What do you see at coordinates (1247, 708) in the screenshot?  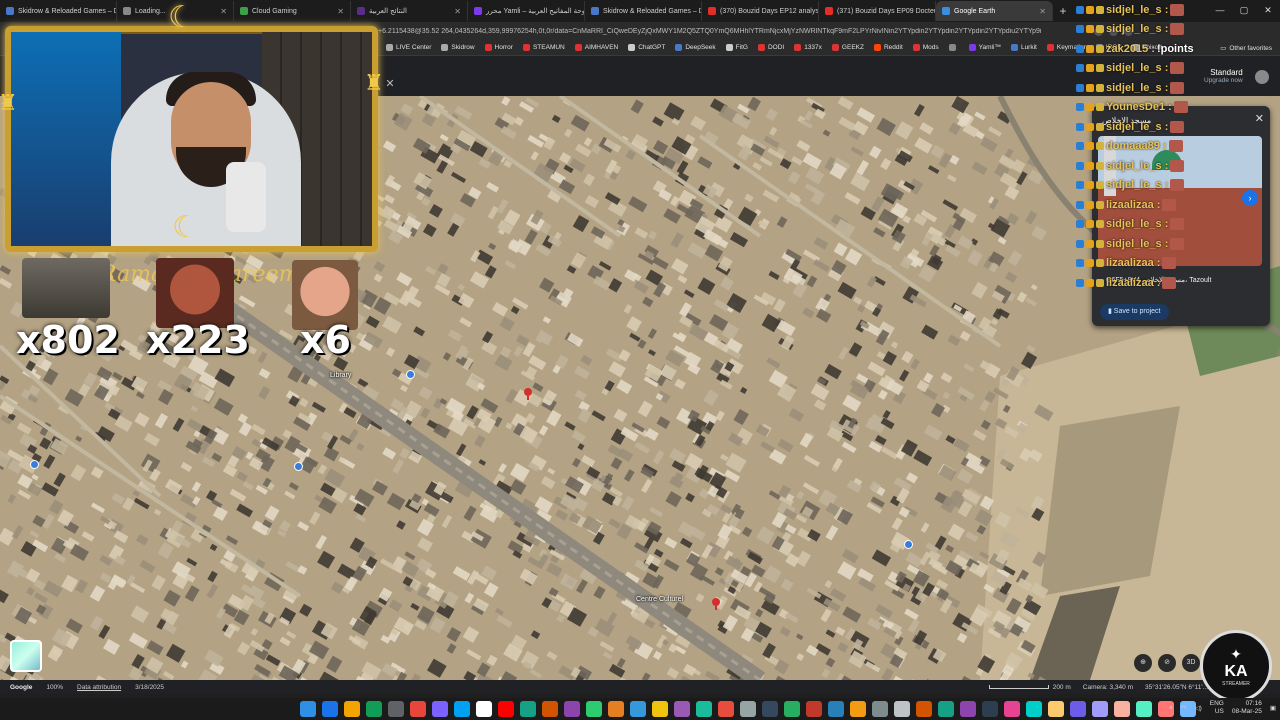 I see `clock: 07:16 08-Mar-25` at bounding box center [1247, 708].